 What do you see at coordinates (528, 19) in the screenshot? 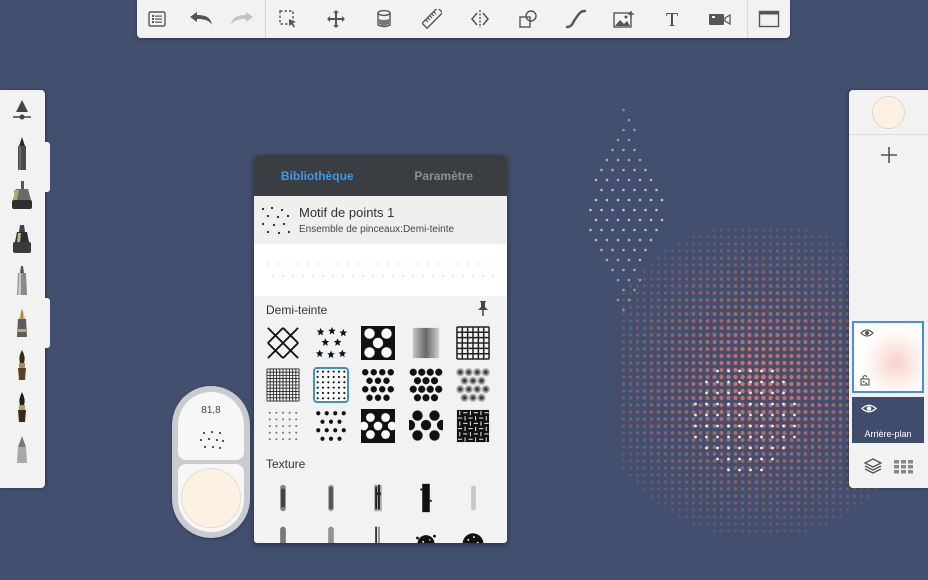
I see `shapes-icon` at bounding box center [528, 19].